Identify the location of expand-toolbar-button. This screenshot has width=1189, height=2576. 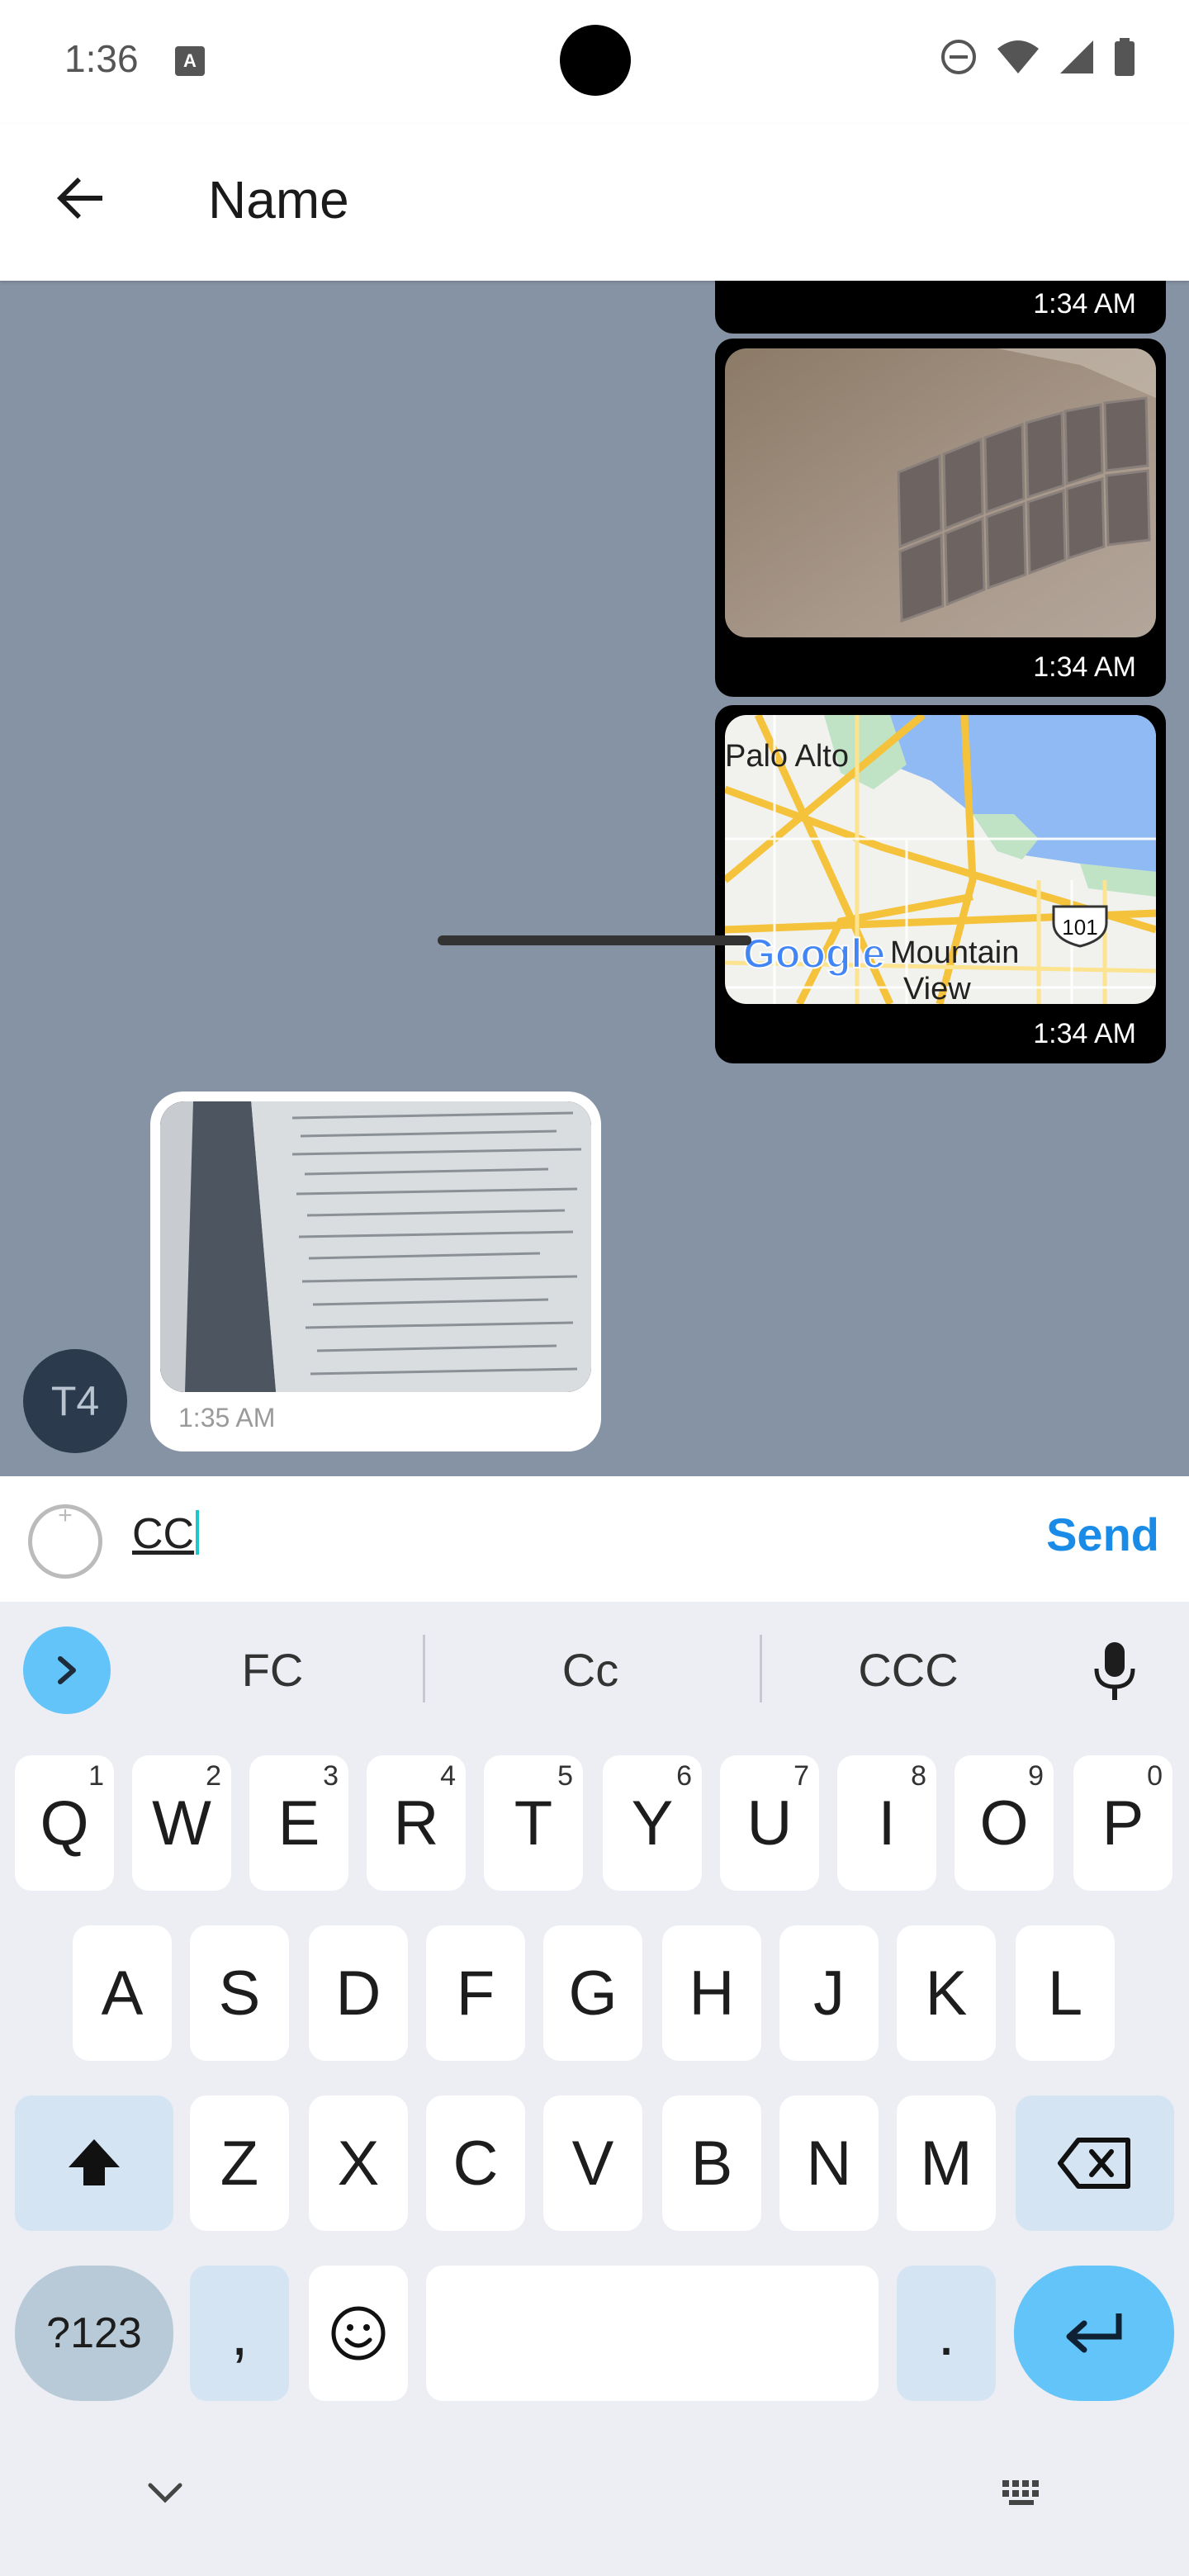
(67, 1670).